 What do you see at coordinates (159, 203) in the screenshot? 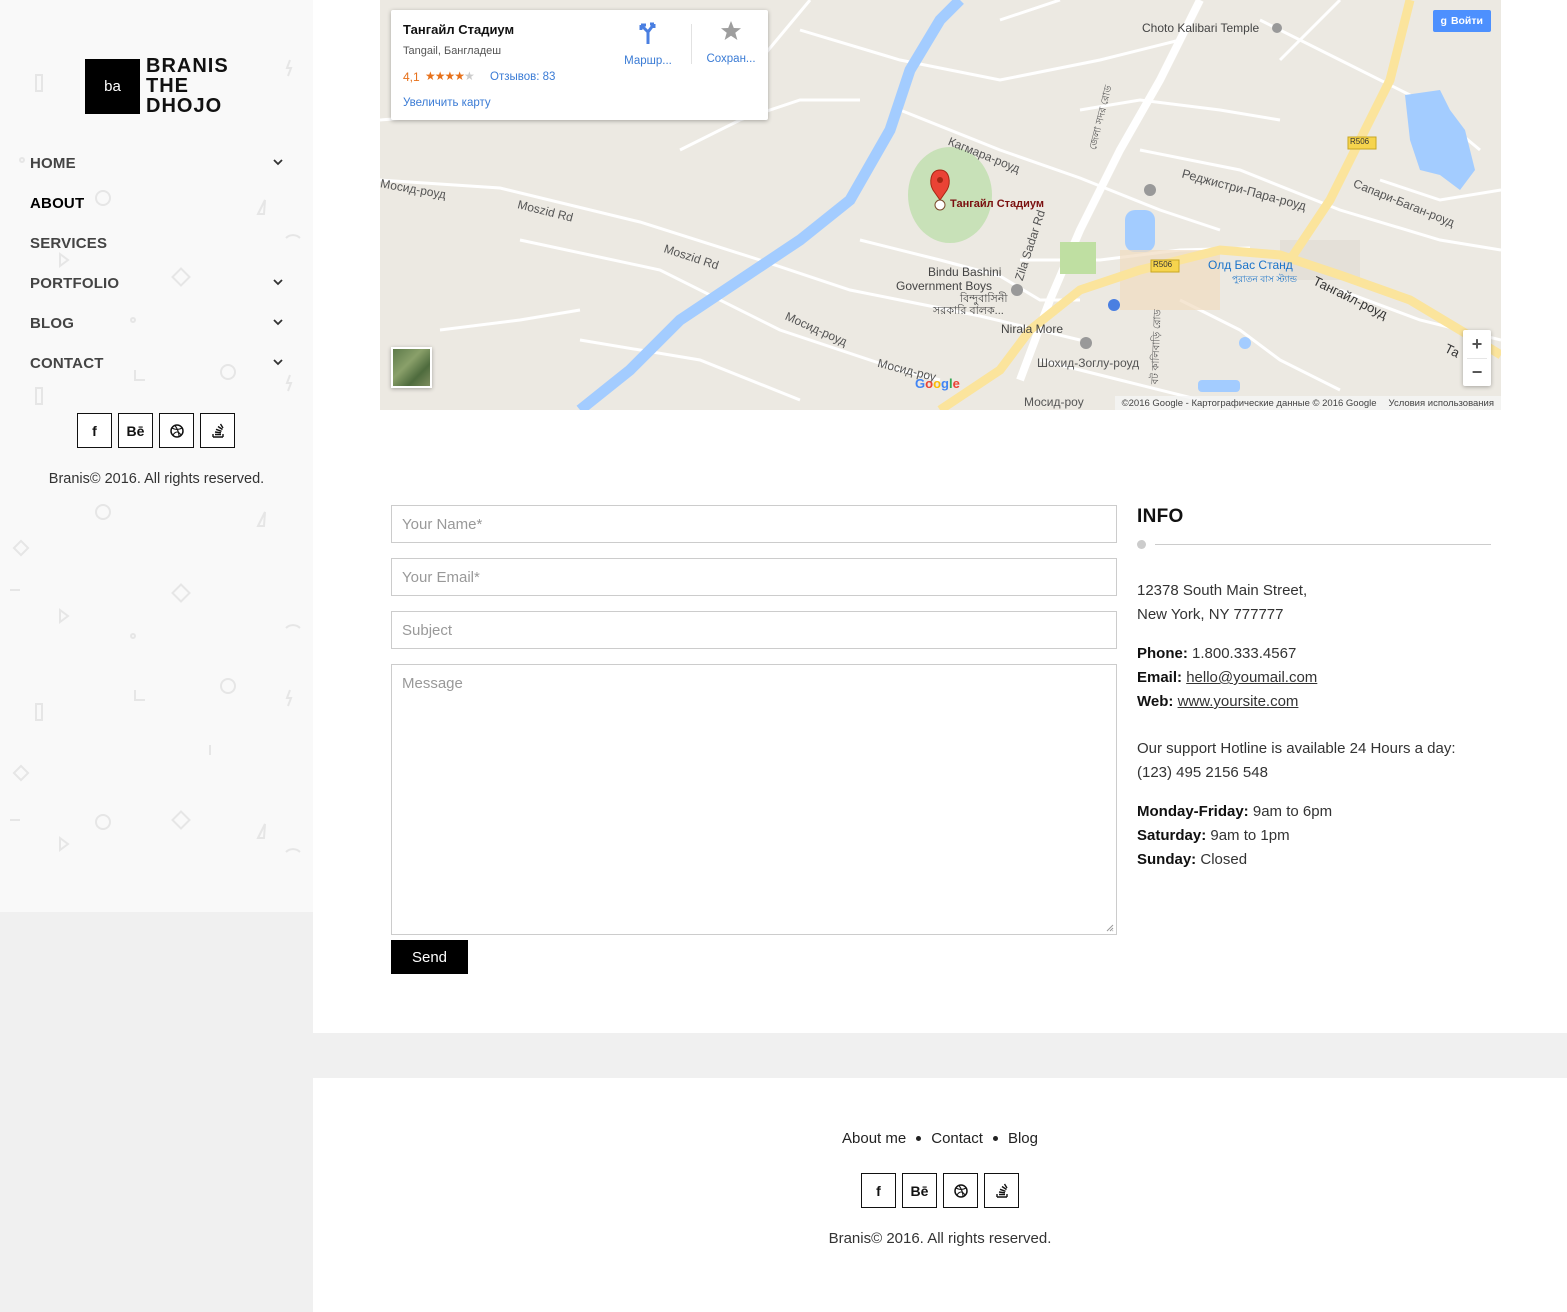
I see `nav-item-about: ABOUT` at bounding box center [159, 203].